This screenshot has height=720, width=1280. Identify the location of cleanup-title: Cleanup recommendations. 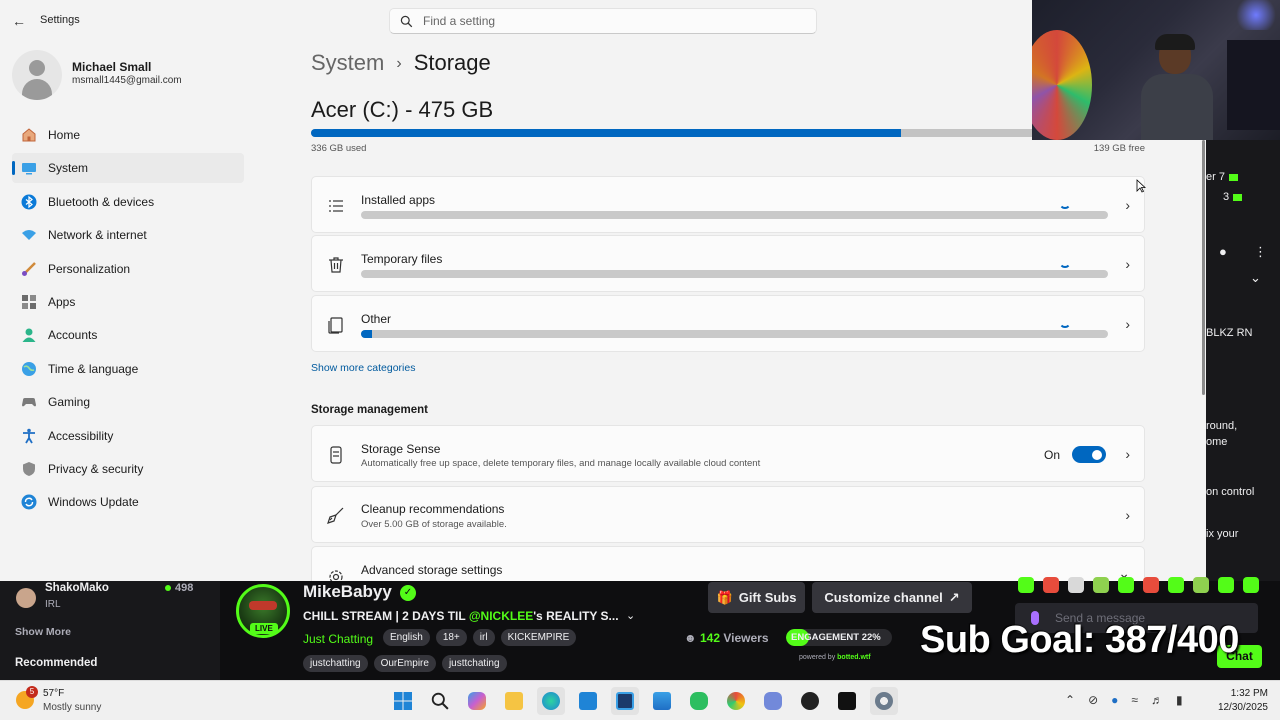
(433, 509).